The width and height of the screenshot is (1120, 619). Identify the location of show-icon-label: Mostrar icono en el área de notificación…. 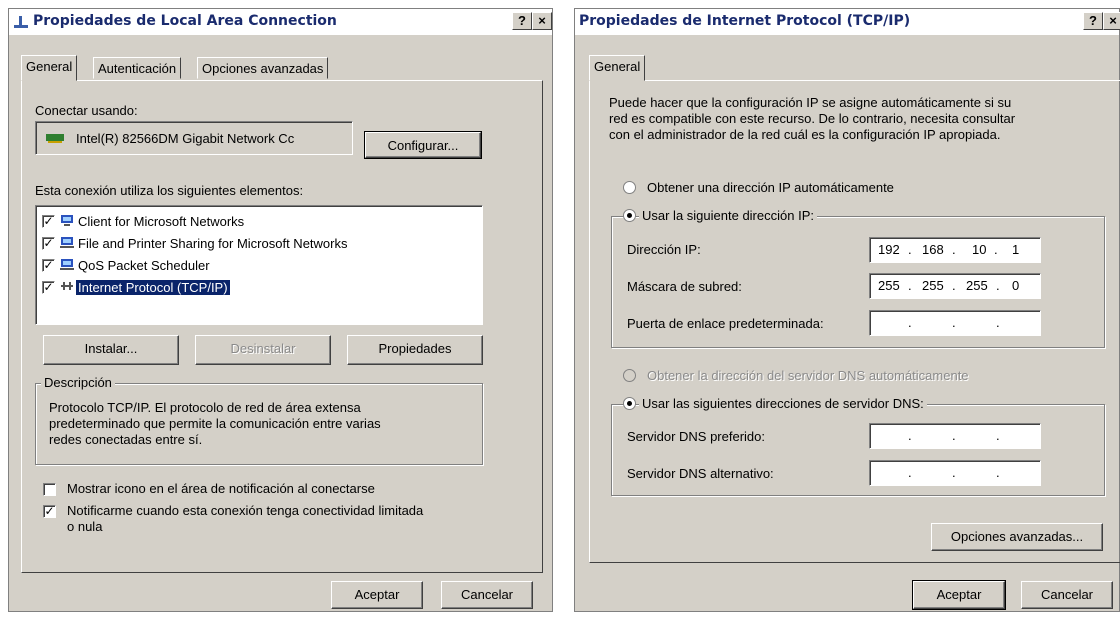
(221, 488).